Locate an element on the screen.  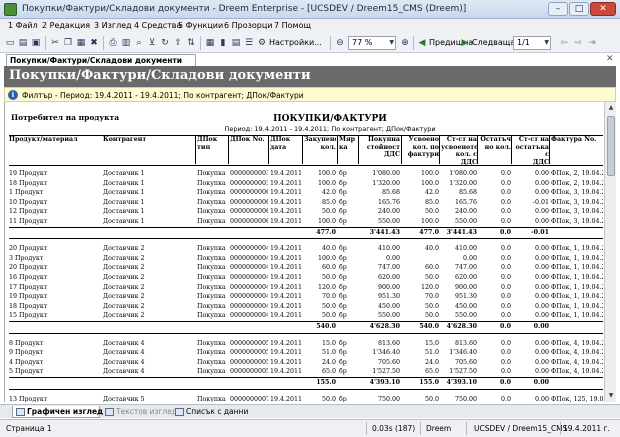
paste-icon: ▦ is located at coordinates (81, 43).